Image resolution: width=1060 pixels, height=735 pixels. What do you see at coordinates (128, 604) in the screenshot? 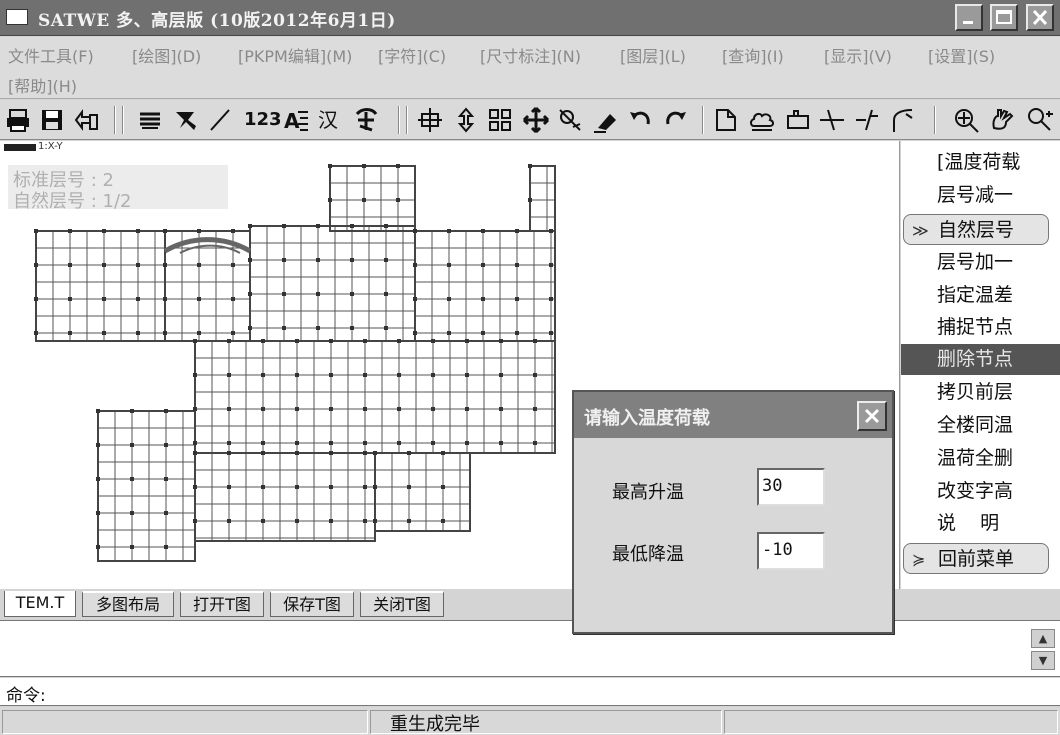
I see `tab-multi-layout: 多图布局` at bounding box center [128, 604].